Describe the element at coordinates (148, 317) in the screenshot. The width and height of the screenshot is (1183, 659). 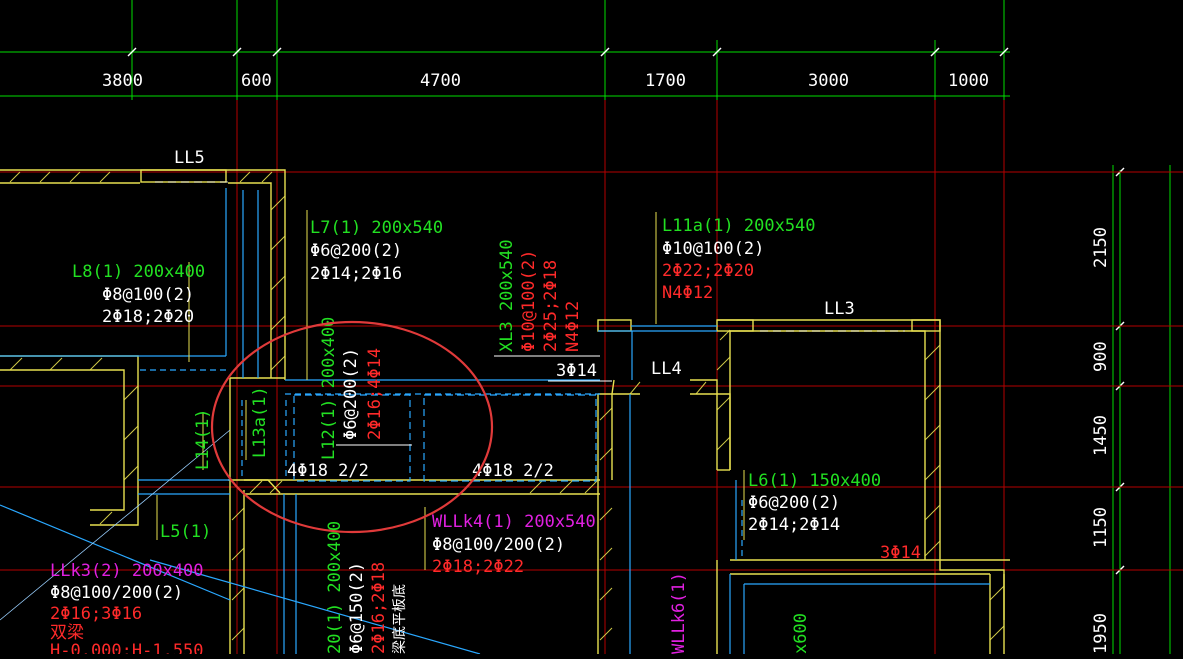
I see `svg-text: 2Φ18;2Φ20` at that location.